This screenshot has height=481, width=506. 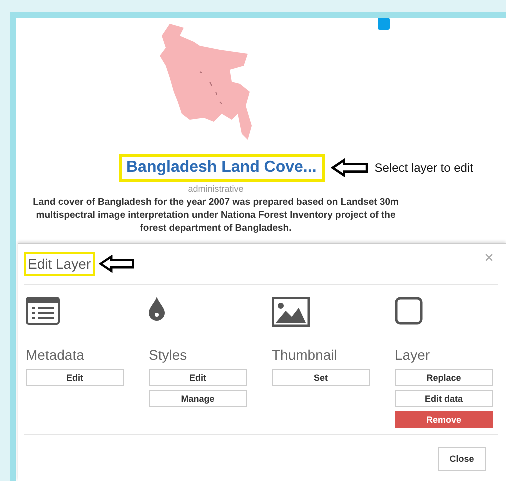 What do you see at coordinates (56, 355) in the screenshot?
I see `section-label: Metadata` at bounding box center [56, 355].